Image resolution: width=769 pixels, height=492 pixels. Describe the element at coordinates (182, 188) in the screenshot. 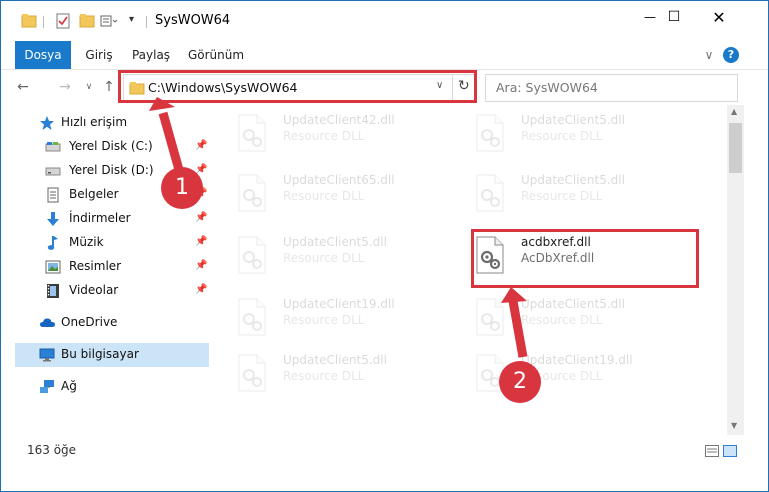

I see `step-1-badge: 1` at that location.